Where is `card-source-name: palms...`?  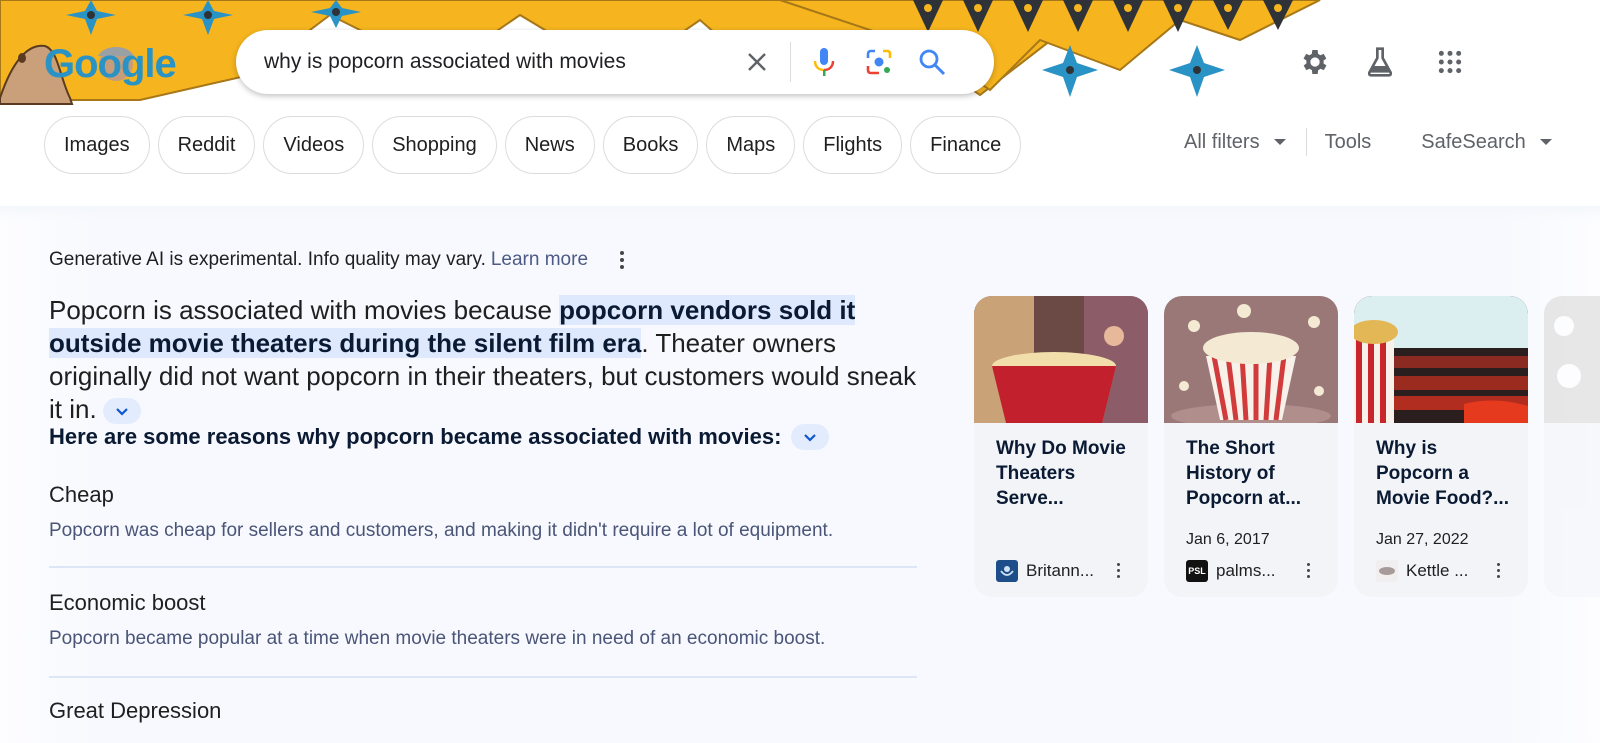 card-source-name: palms... is located at coordinates (1246, 570).